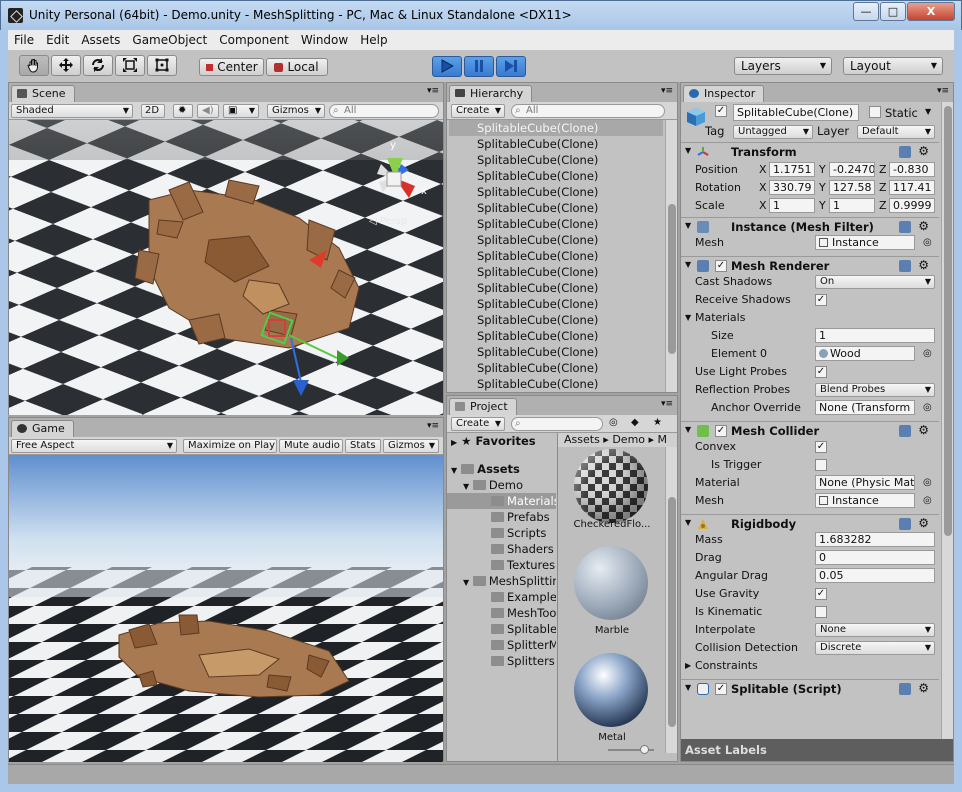 This screenshot has height=792, width=962. I want to click on light-probes-checkbox: ✓, so click(821, 372).